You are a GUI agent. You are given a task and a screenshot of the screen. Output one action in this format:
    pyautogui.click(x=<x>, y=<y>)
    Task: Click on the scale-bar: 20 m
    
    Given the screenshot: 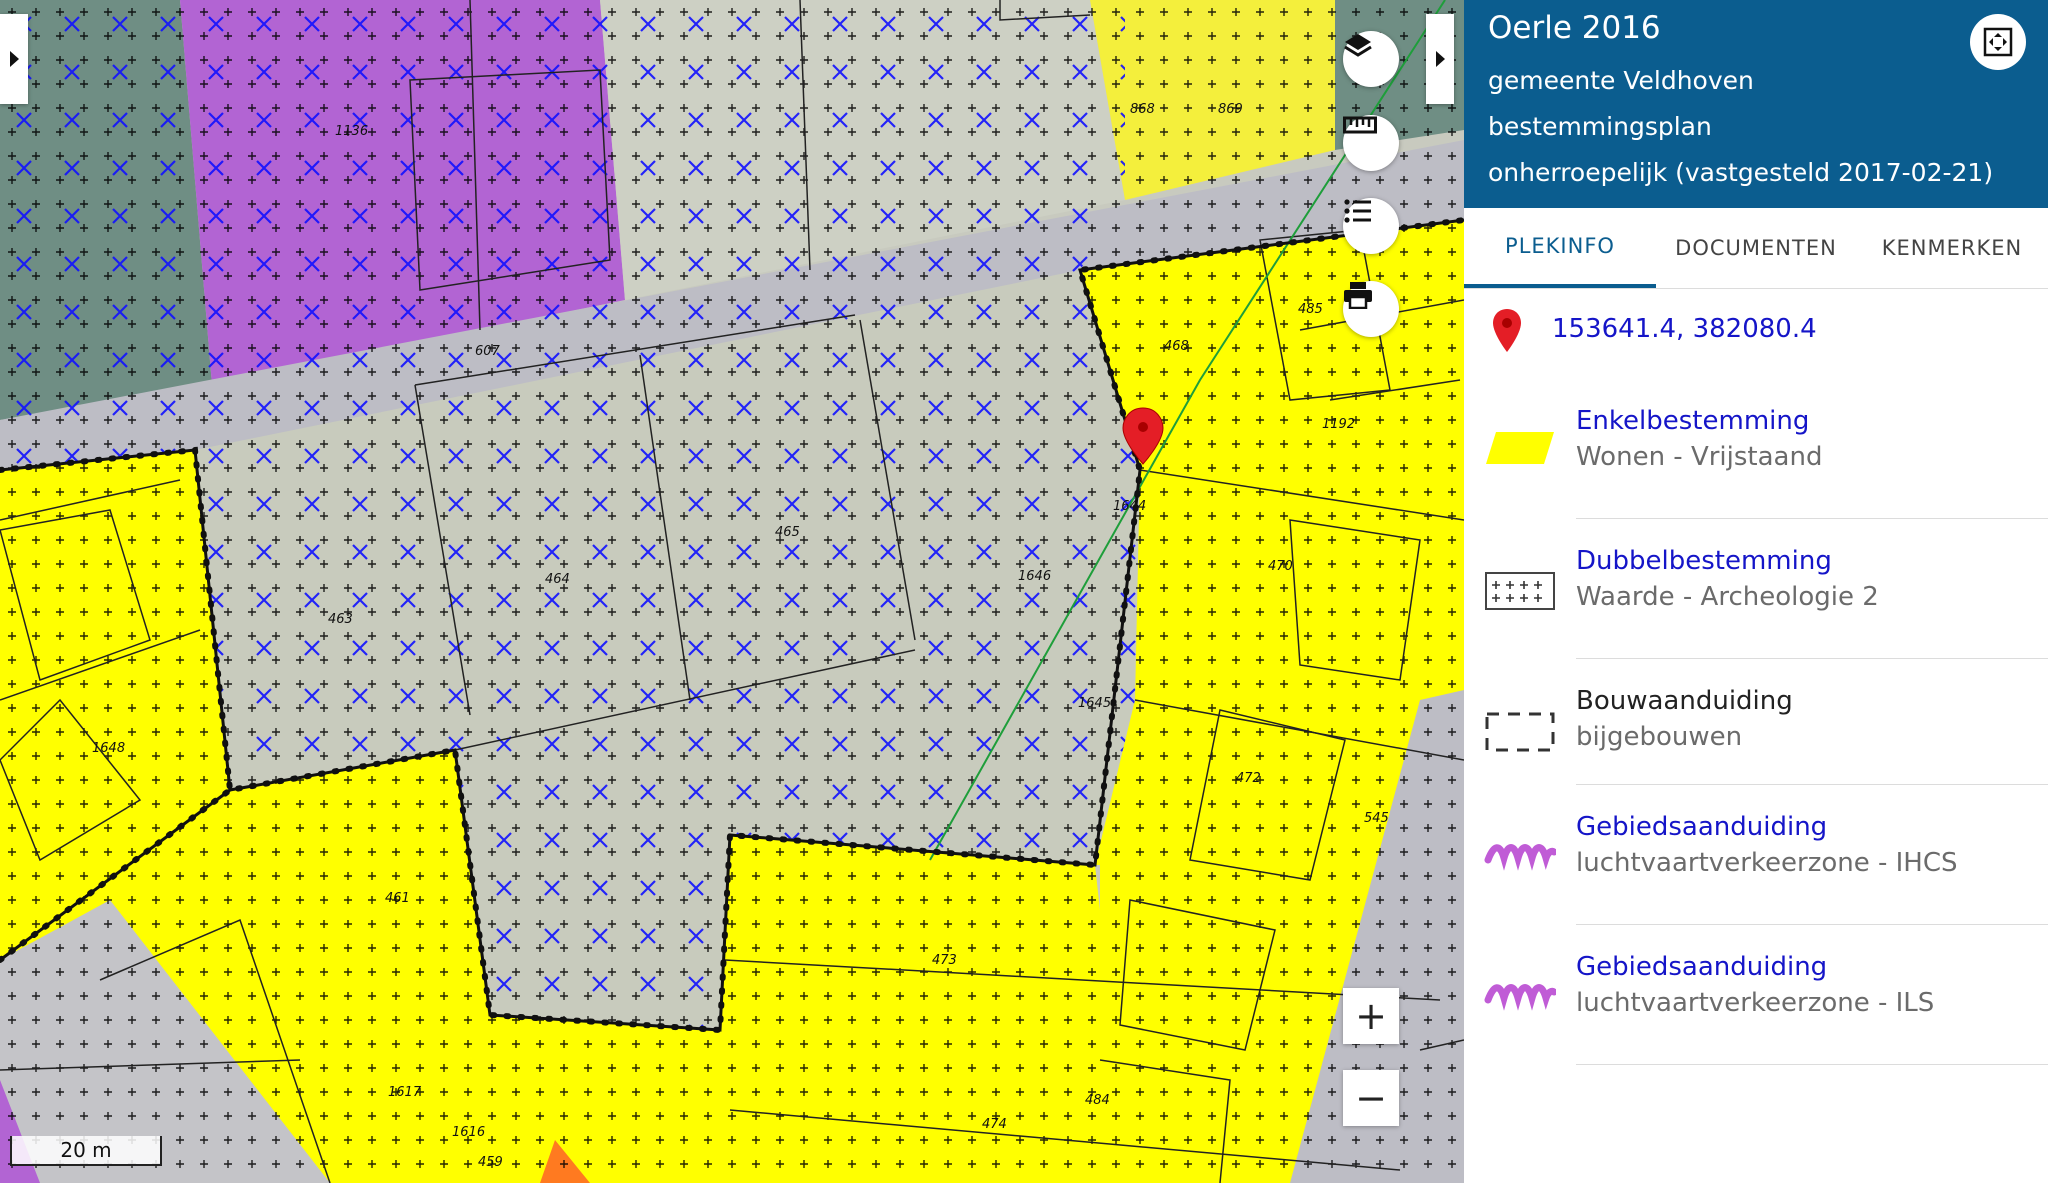 What is the action you would take?
    pyautogui.click(x=86, y=1151)
    